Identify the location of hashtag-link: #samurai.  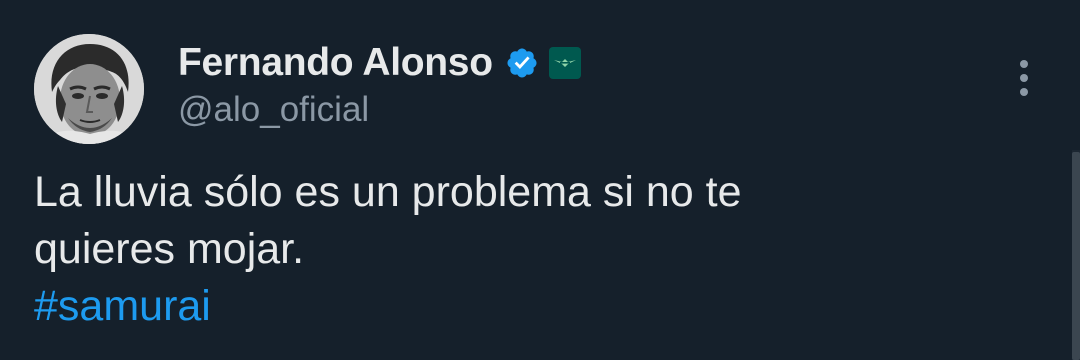
(122, 306).